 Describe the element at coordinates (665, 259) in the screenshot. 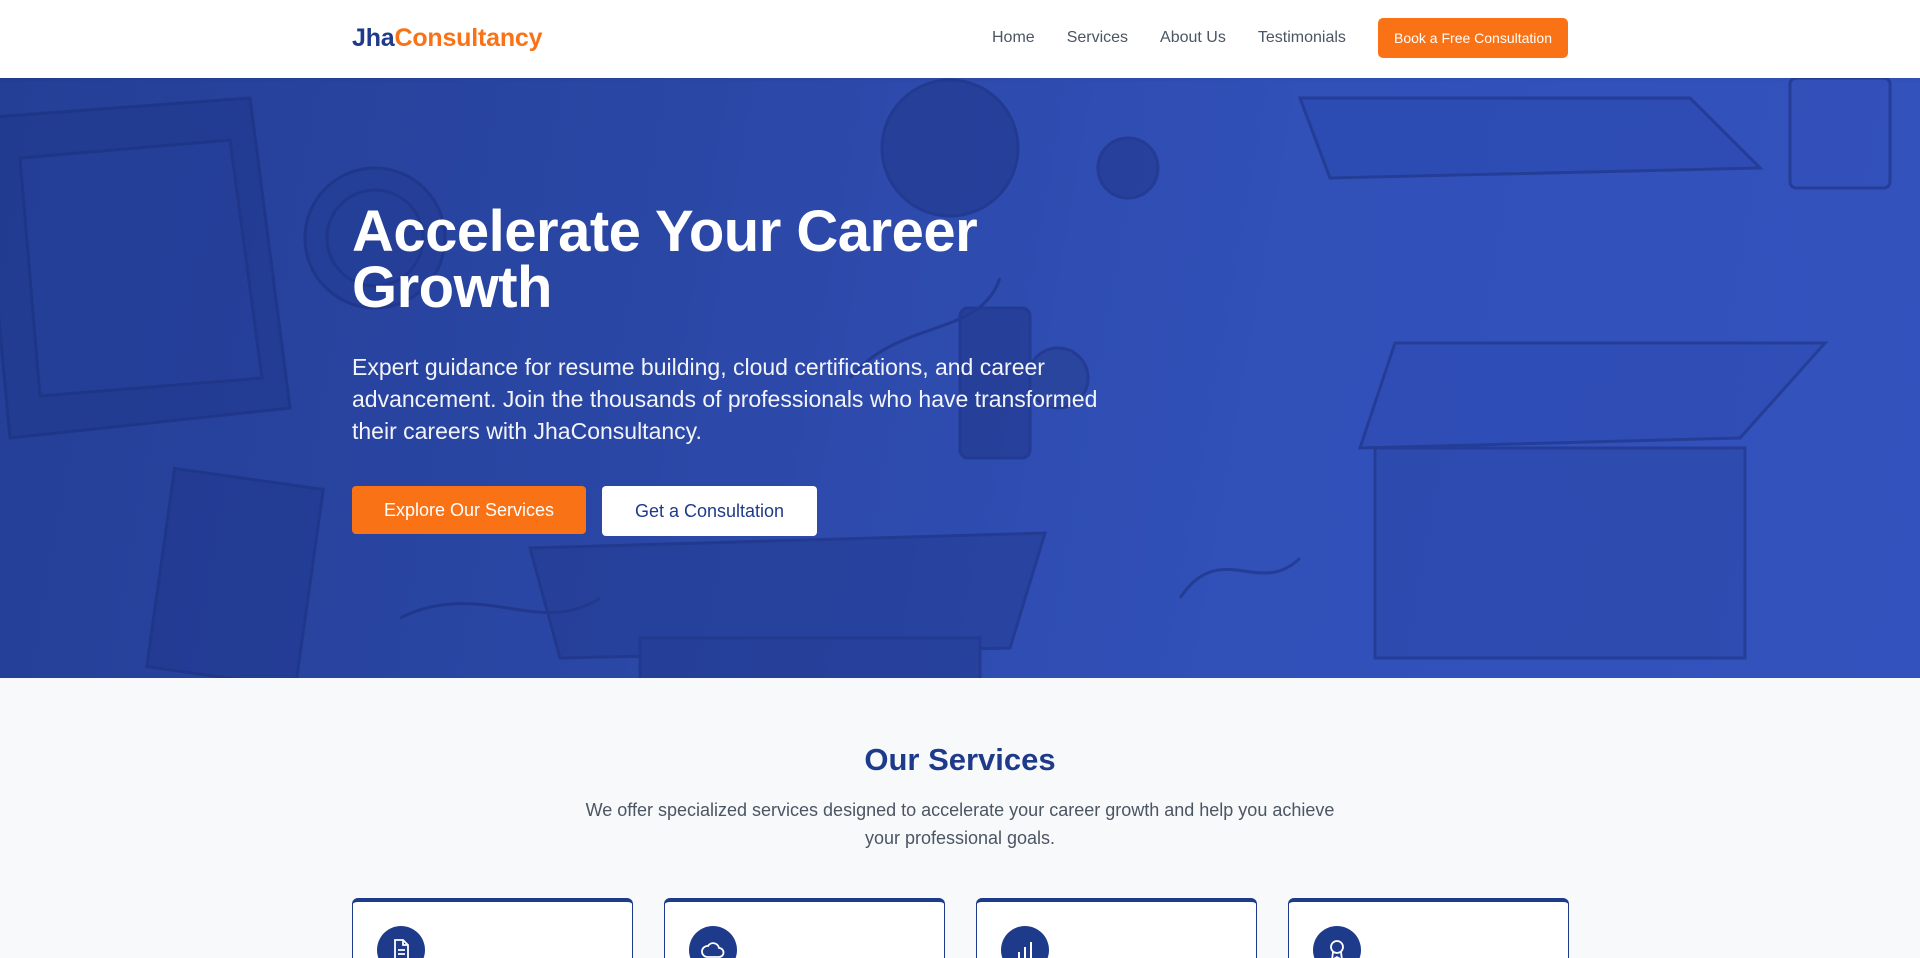

I see `hero-title: Accelerate Your Career Growth` at that location.